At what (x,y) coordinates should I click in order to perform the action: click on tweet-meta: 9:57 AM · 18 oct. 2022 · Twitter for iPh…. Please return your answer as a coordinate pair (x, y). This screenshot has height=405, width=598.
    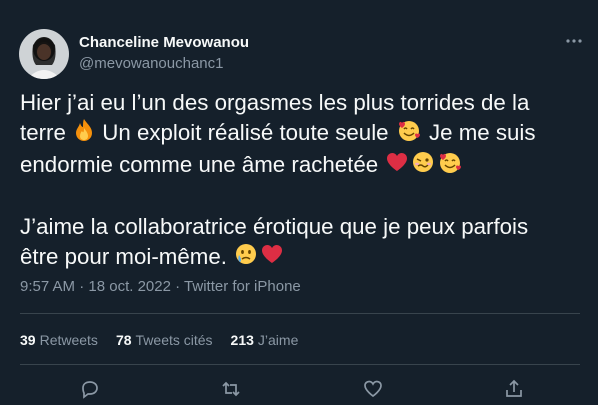
    Looking at the image, I should click on (160, 286).